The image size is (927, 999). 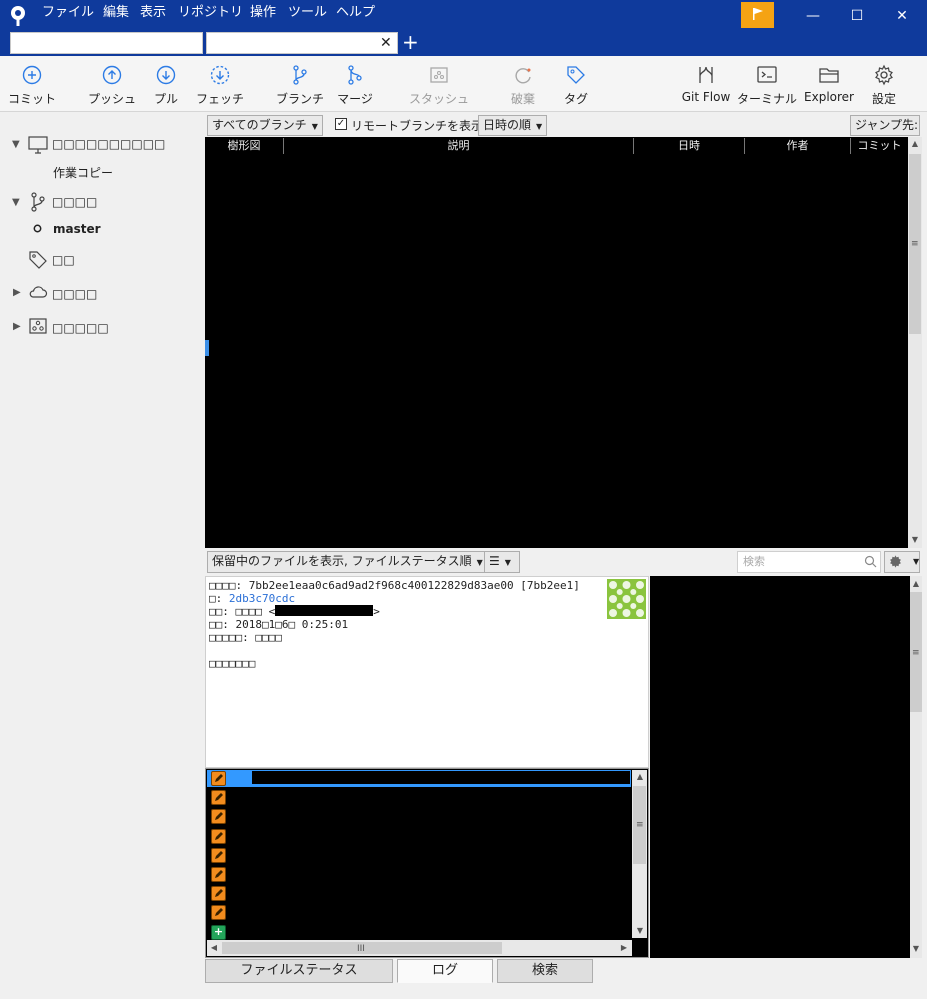 I want to click on file-options-dropdown: 保留中のファイルを表示, ファイルステータス順 ▼, so click(x=347, y=562).